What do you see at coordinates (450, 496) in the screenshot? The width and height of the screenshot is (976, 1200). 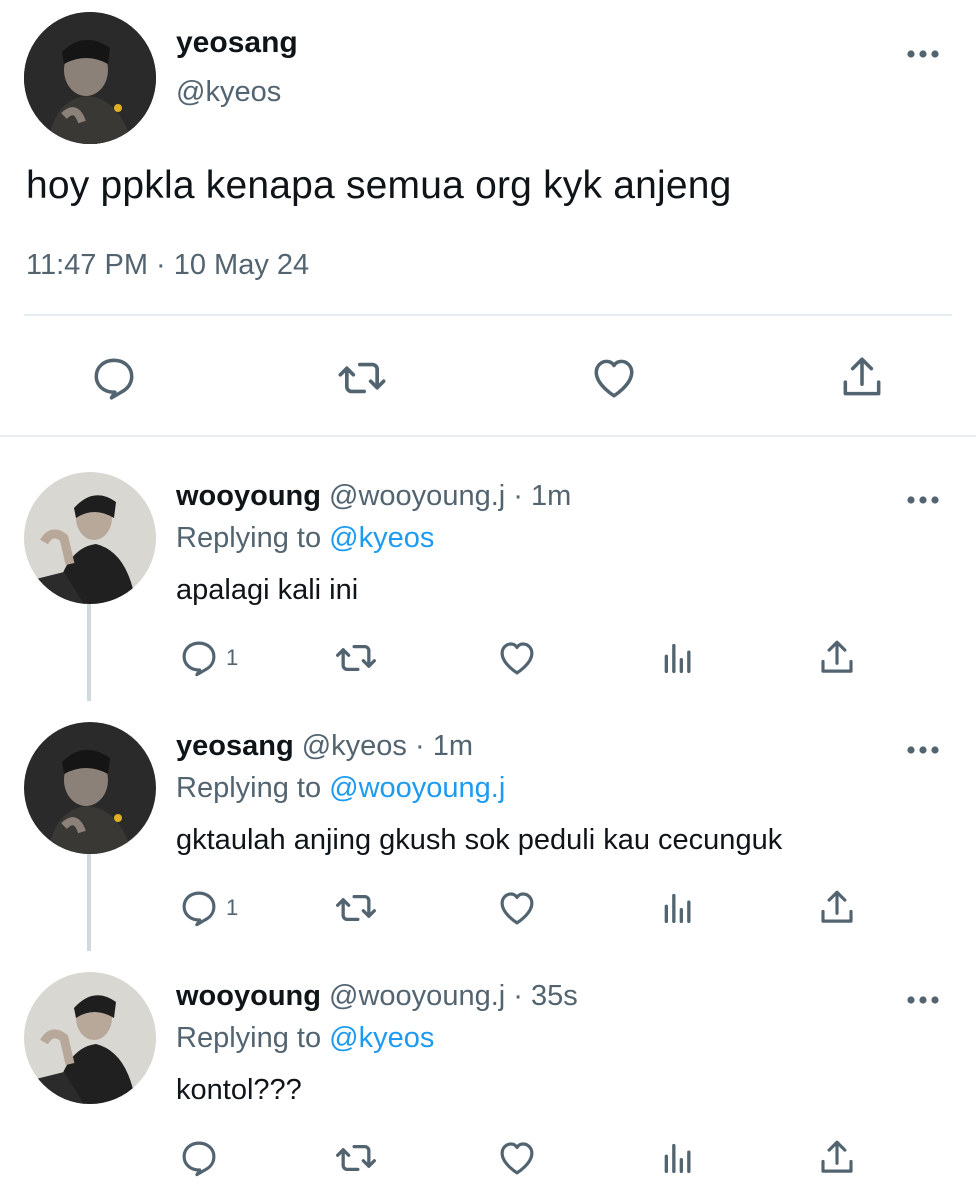 I see `handle-and-time: @wooyoung.j · 1m` at bounding box center [450, 496].